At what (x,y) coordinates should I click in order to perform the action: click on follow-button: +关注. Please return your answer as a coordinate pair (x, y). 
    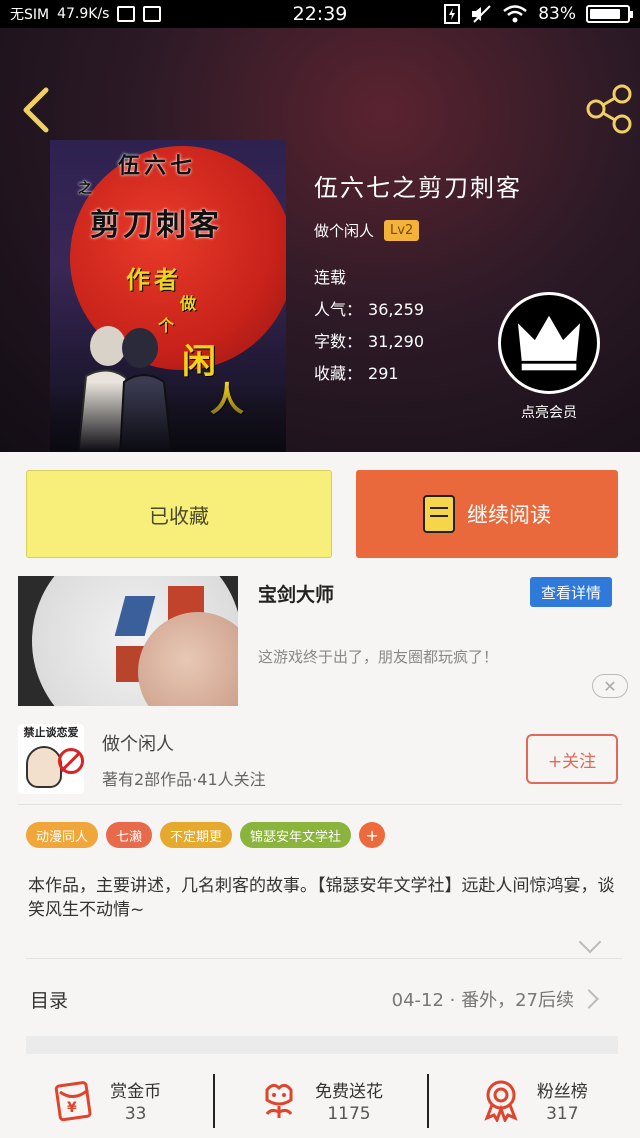
    Looking at the image, I should click on (572, 759).